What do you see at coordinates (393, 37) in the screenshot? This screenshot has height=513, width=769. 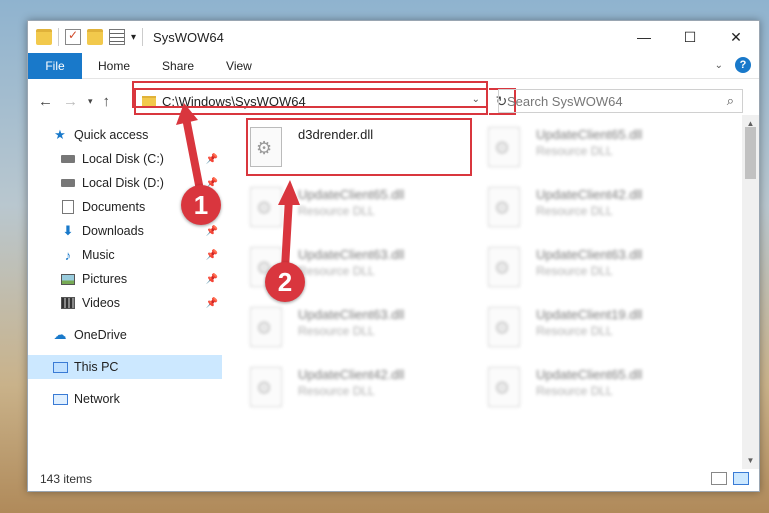 I see `title-bar: ▾ SysWOW64 — ☐ ✕` at bounding box center [393, 37].